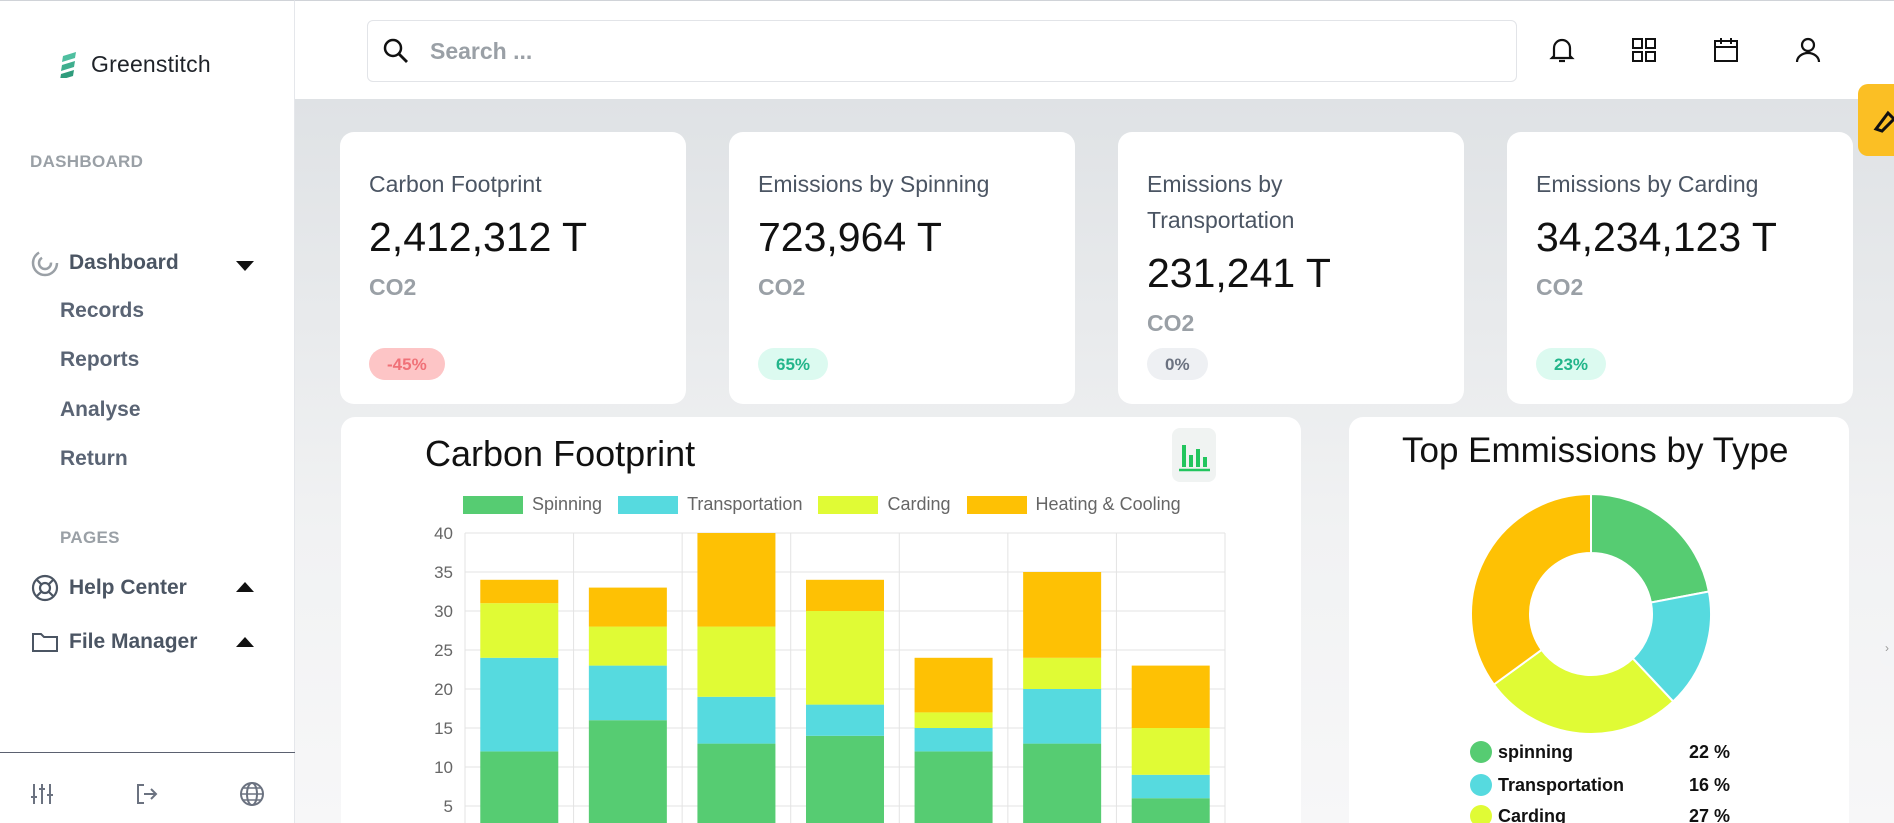 The height and width of the screenshot is (823, 1894). What do you see at coordinates (1562, 50) in the screenshot?
I see `notifications-button` at bounding box center [1562, 50].